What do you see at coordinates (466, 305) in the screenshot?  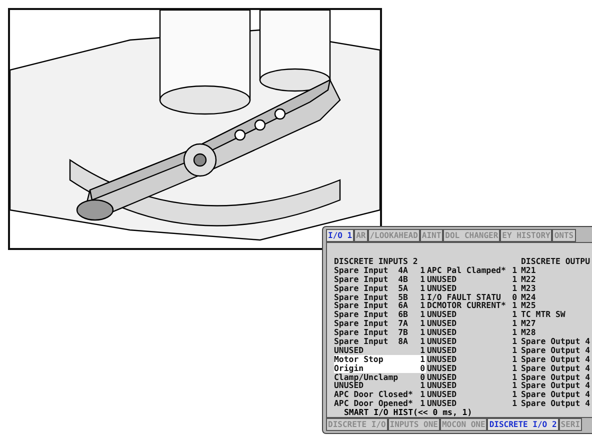 I see `signal-name: DCMOTOR CURRENT*` at bounding box center [466, 305].